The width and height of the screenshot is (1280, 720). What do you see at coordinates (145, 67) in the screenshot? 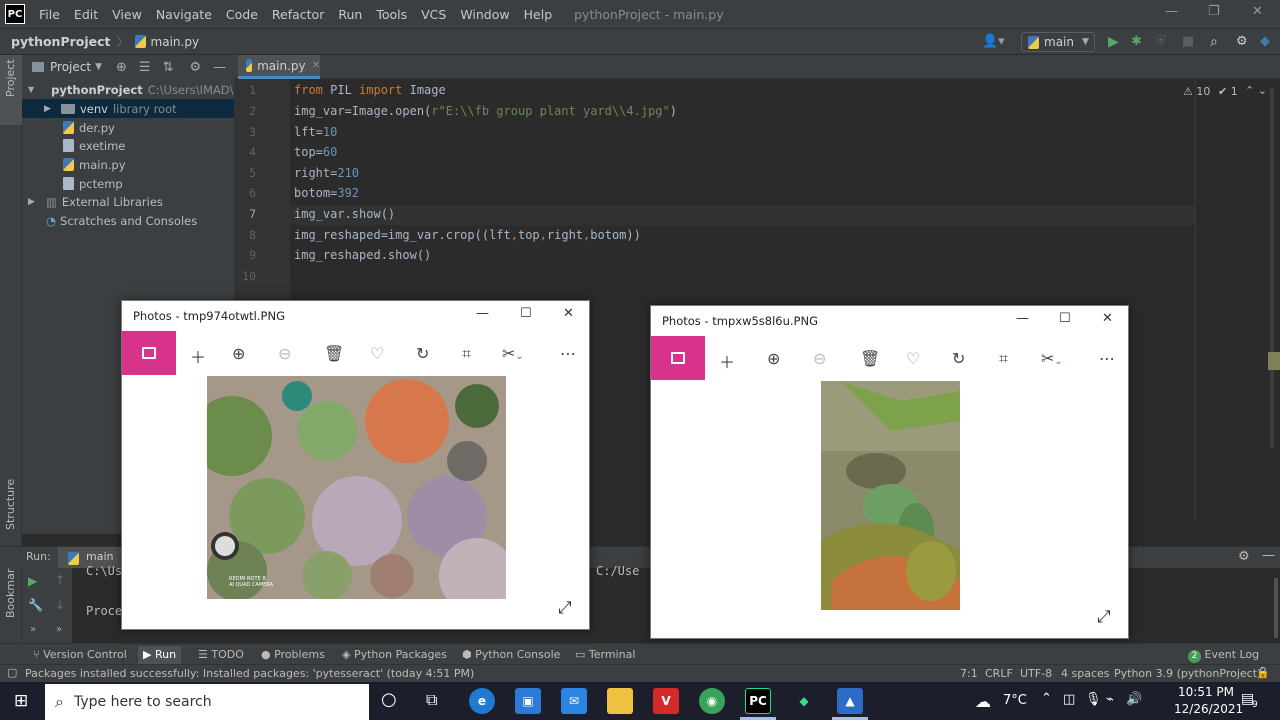
I see `expand-all-icon: ☰` at bounding box center [145, 67].